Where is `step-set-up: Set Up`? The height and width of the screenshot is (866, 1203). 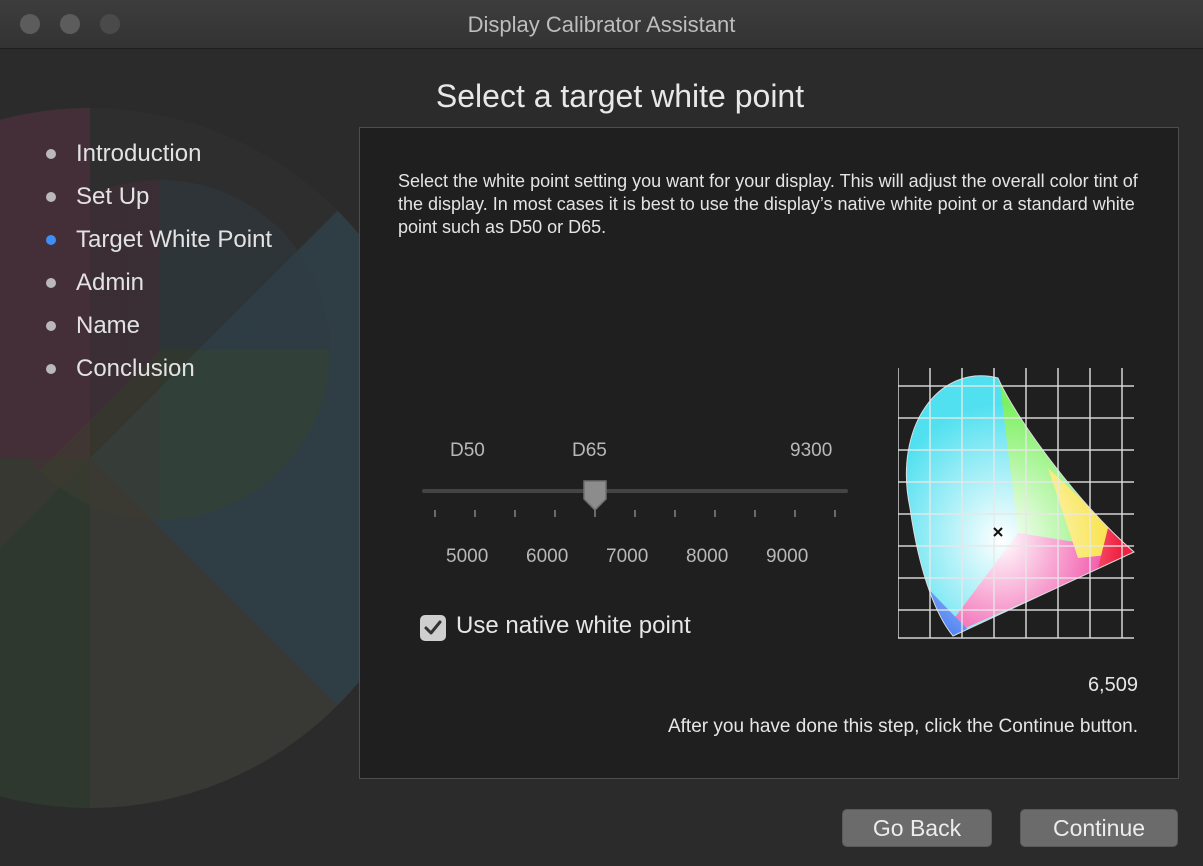 step-set-up: Set Up is located at coordinates (159, 196).